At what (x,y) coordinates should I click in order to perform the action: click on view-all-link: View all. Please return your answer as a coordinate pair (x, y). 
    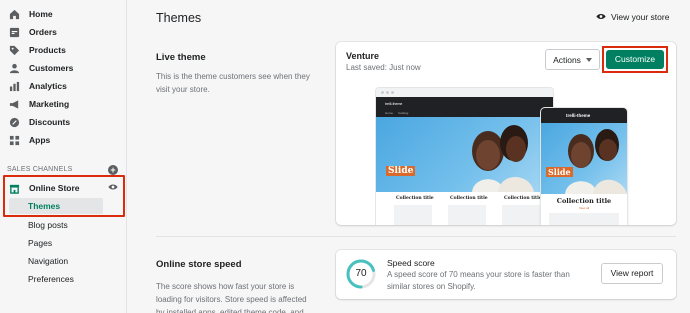
    Looking at the image, I should click on (584, 208).